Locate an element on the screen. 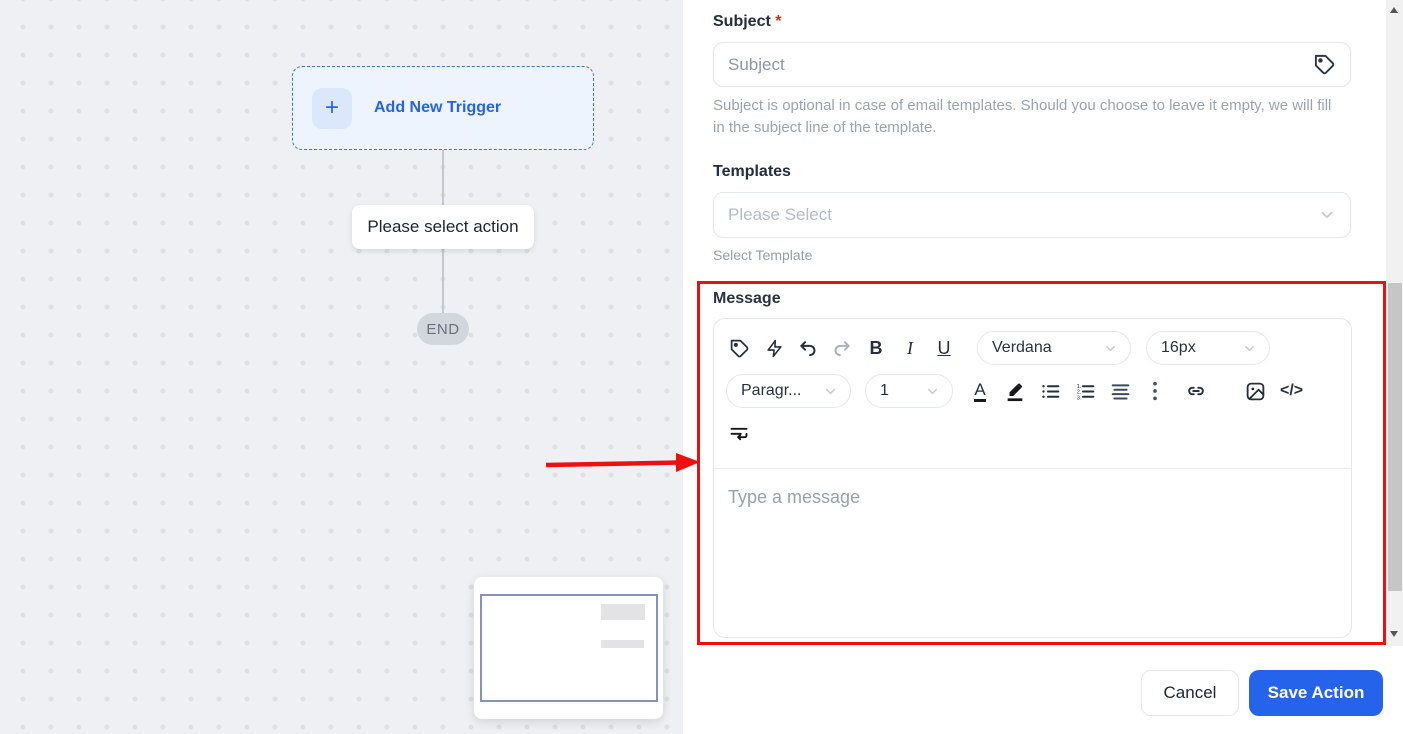  templates-label: Templates is located at coordinates (752, 171).